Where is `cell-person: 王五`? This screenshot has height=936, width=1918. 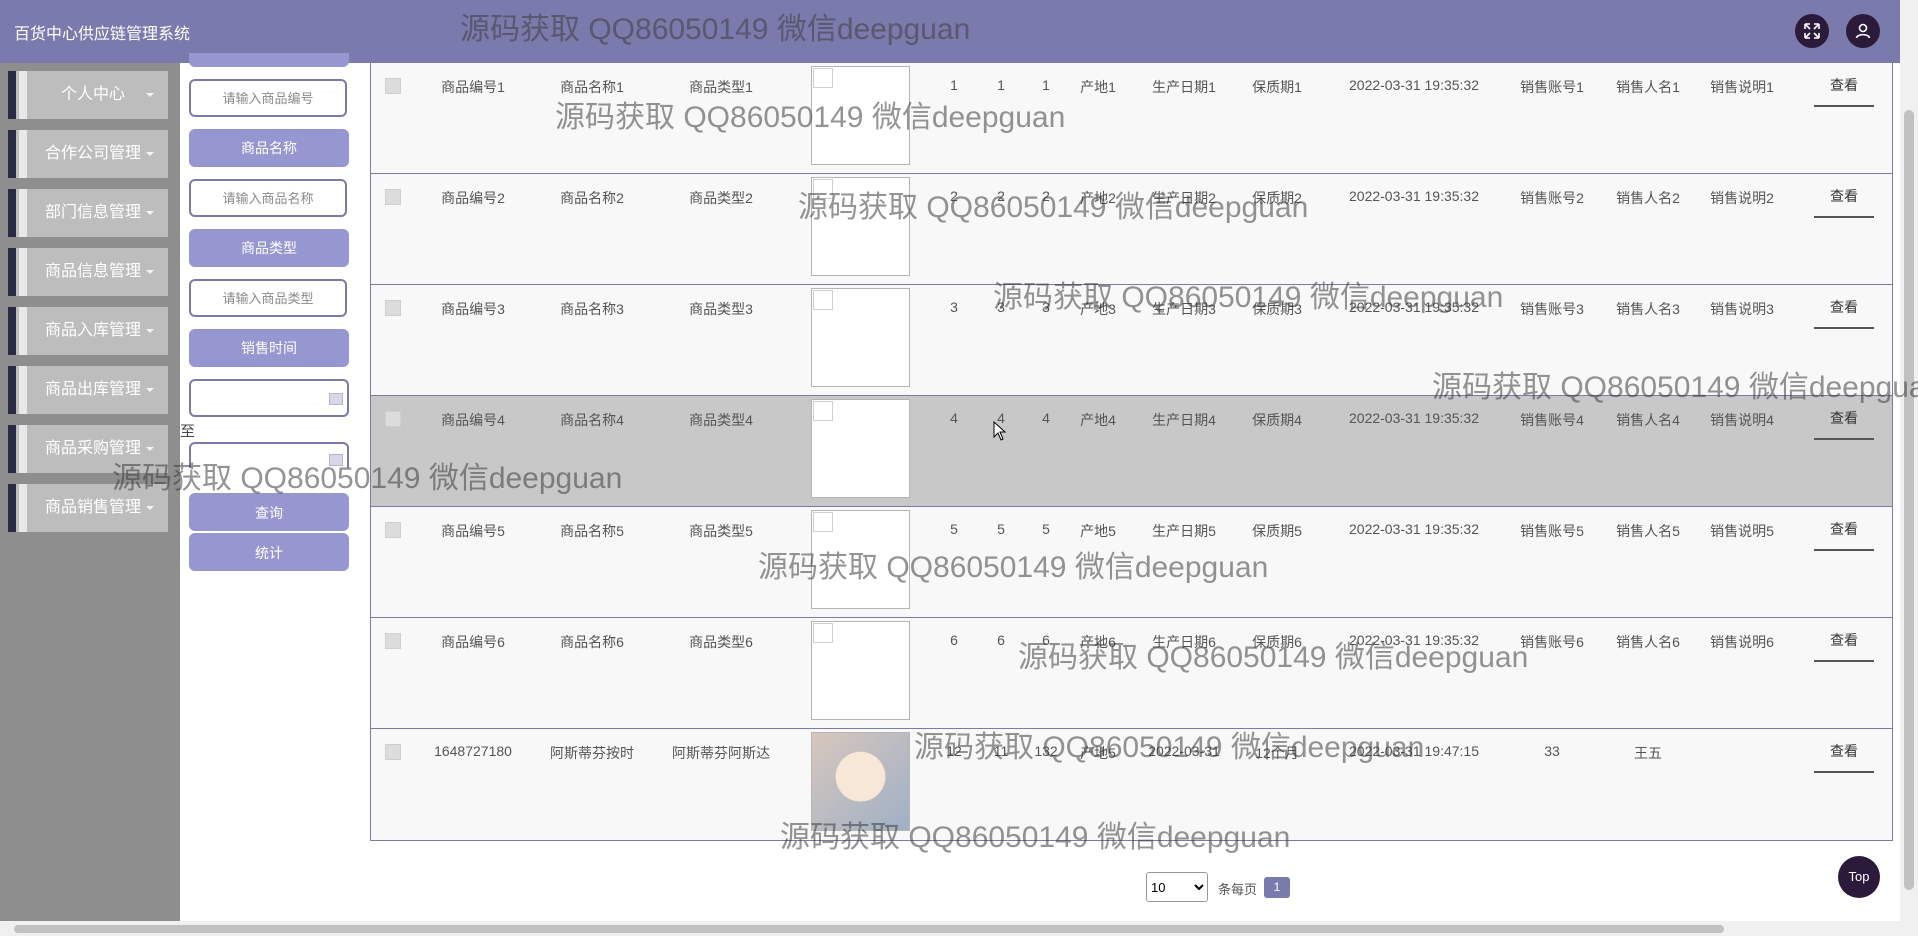
cell-person: 王五 is located at coordinates (1648, 753).